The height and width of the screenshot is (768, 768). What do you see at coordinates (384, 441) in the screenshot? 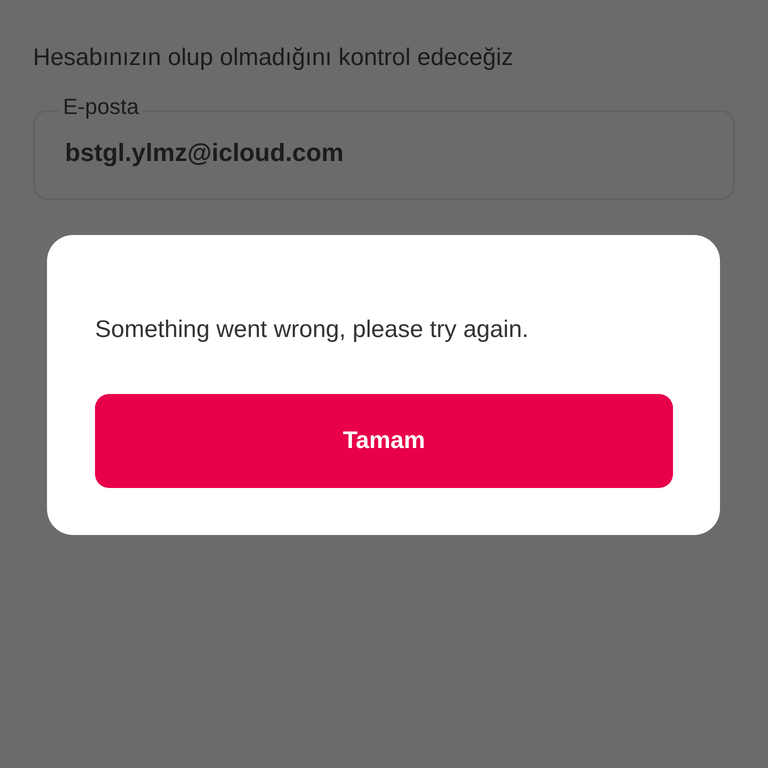
I see `ok-button: Tamam` at bounding box center [384, 441].